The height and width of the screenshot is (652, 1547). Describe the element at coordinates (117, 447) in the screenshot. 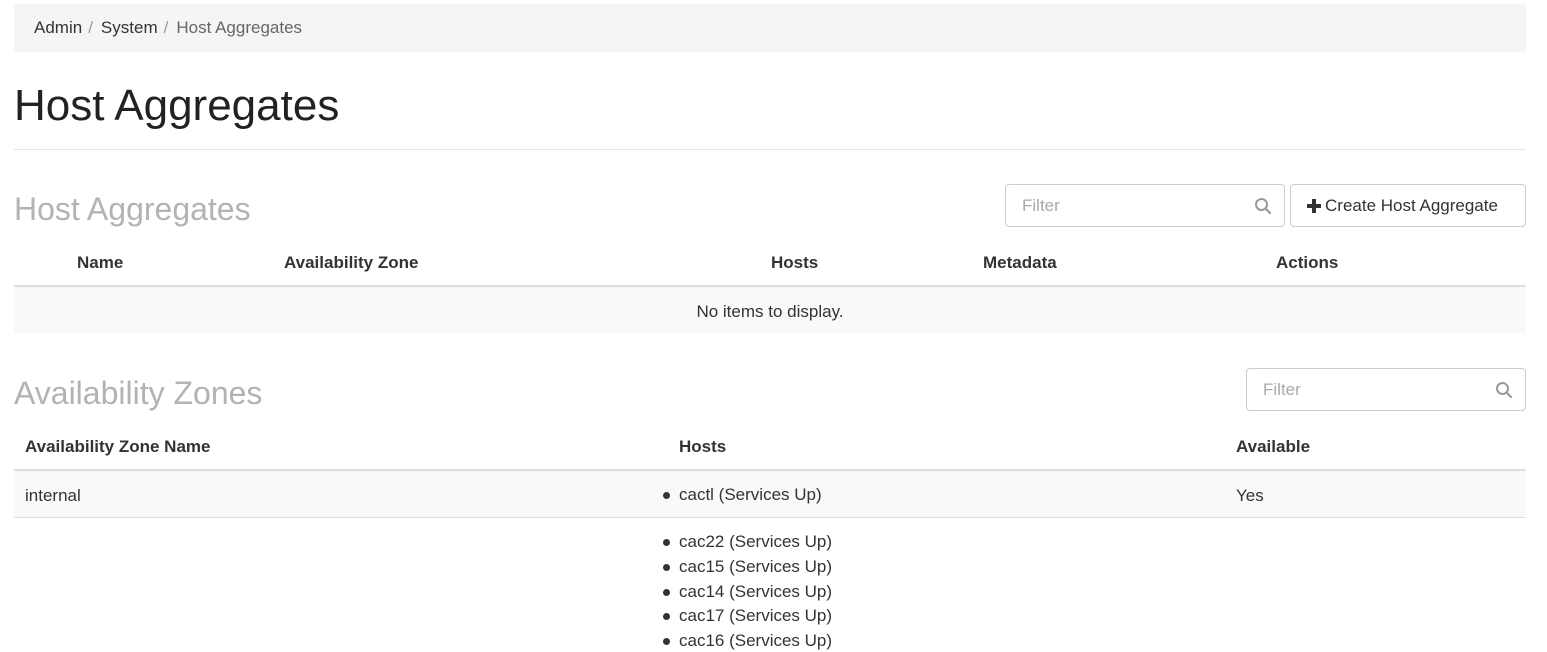

I see `column-header-availability-zone-name: Availability Zone Name` at that location.